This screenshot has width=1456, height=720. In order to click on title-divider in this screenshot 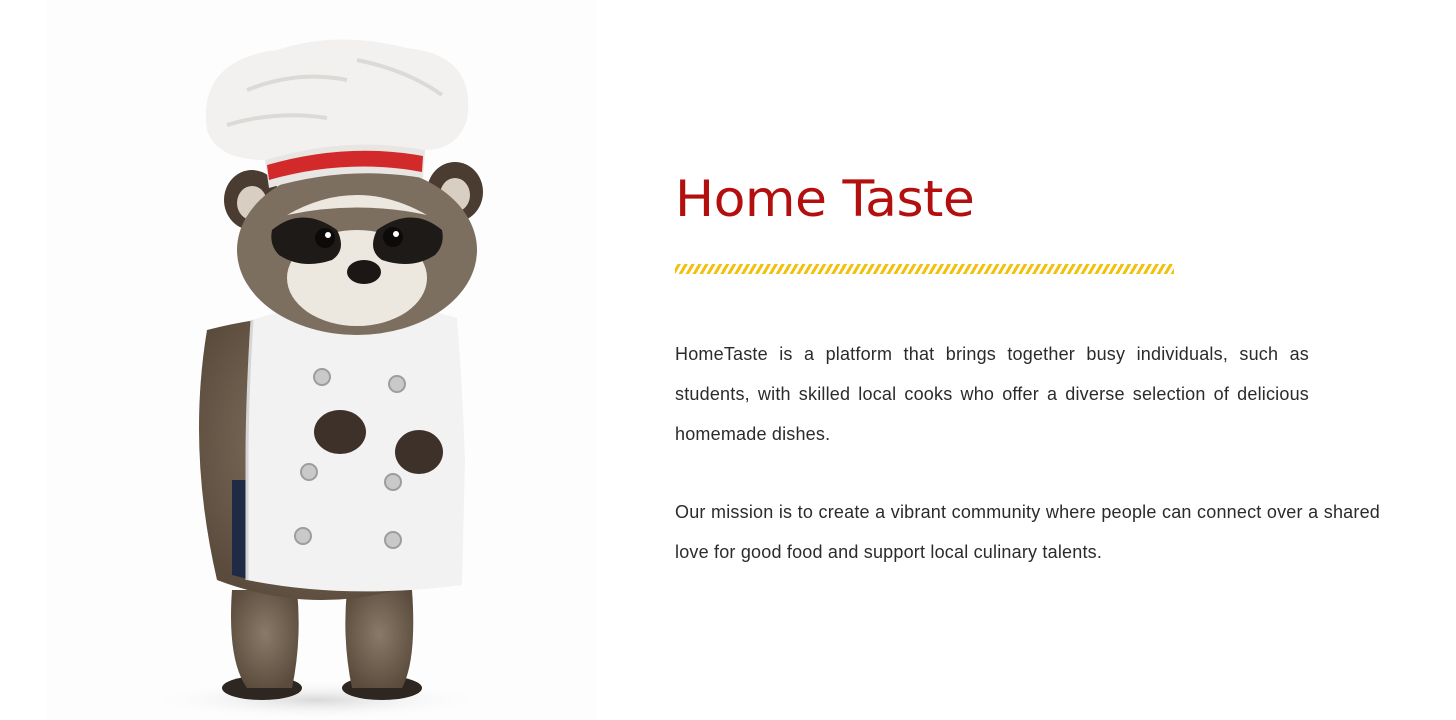, I will do `click(924, 269)`.